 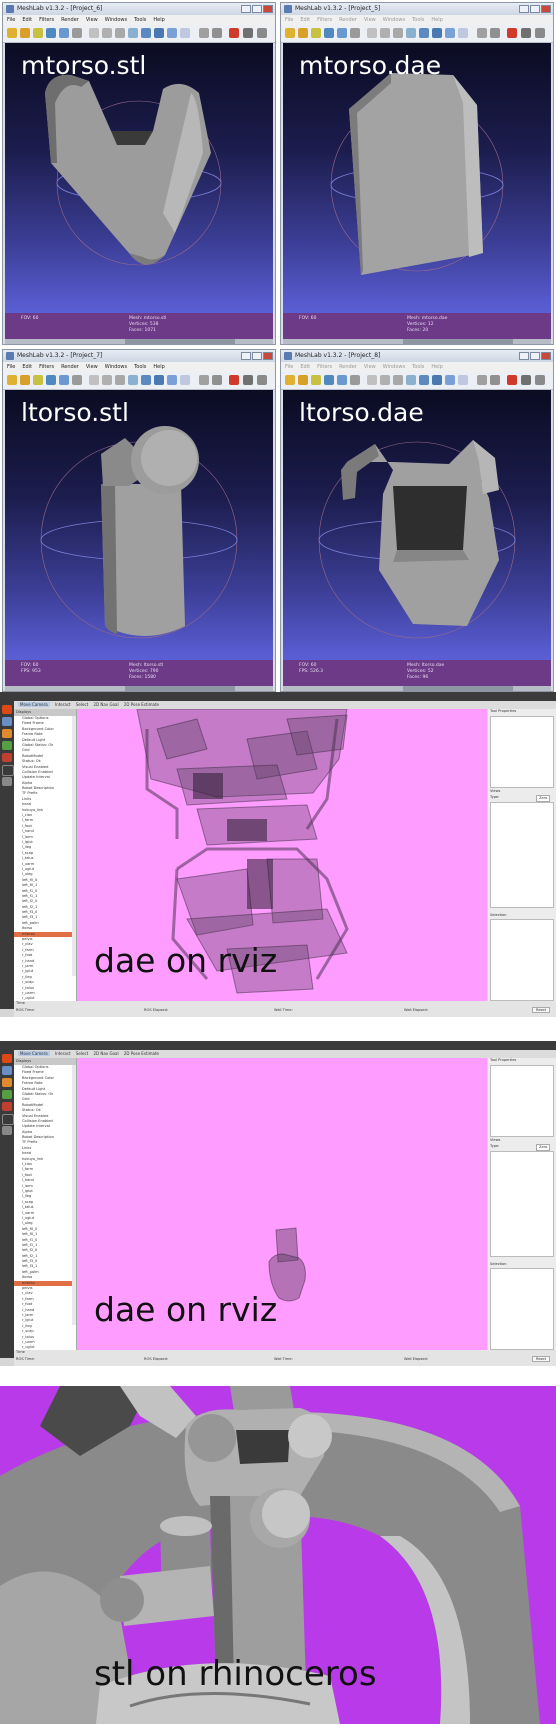 What do you see at coordinates (139, 525) in the screenshot?
I see `3d-viewport: ltorso.stl` at bounding box center [139, 525].